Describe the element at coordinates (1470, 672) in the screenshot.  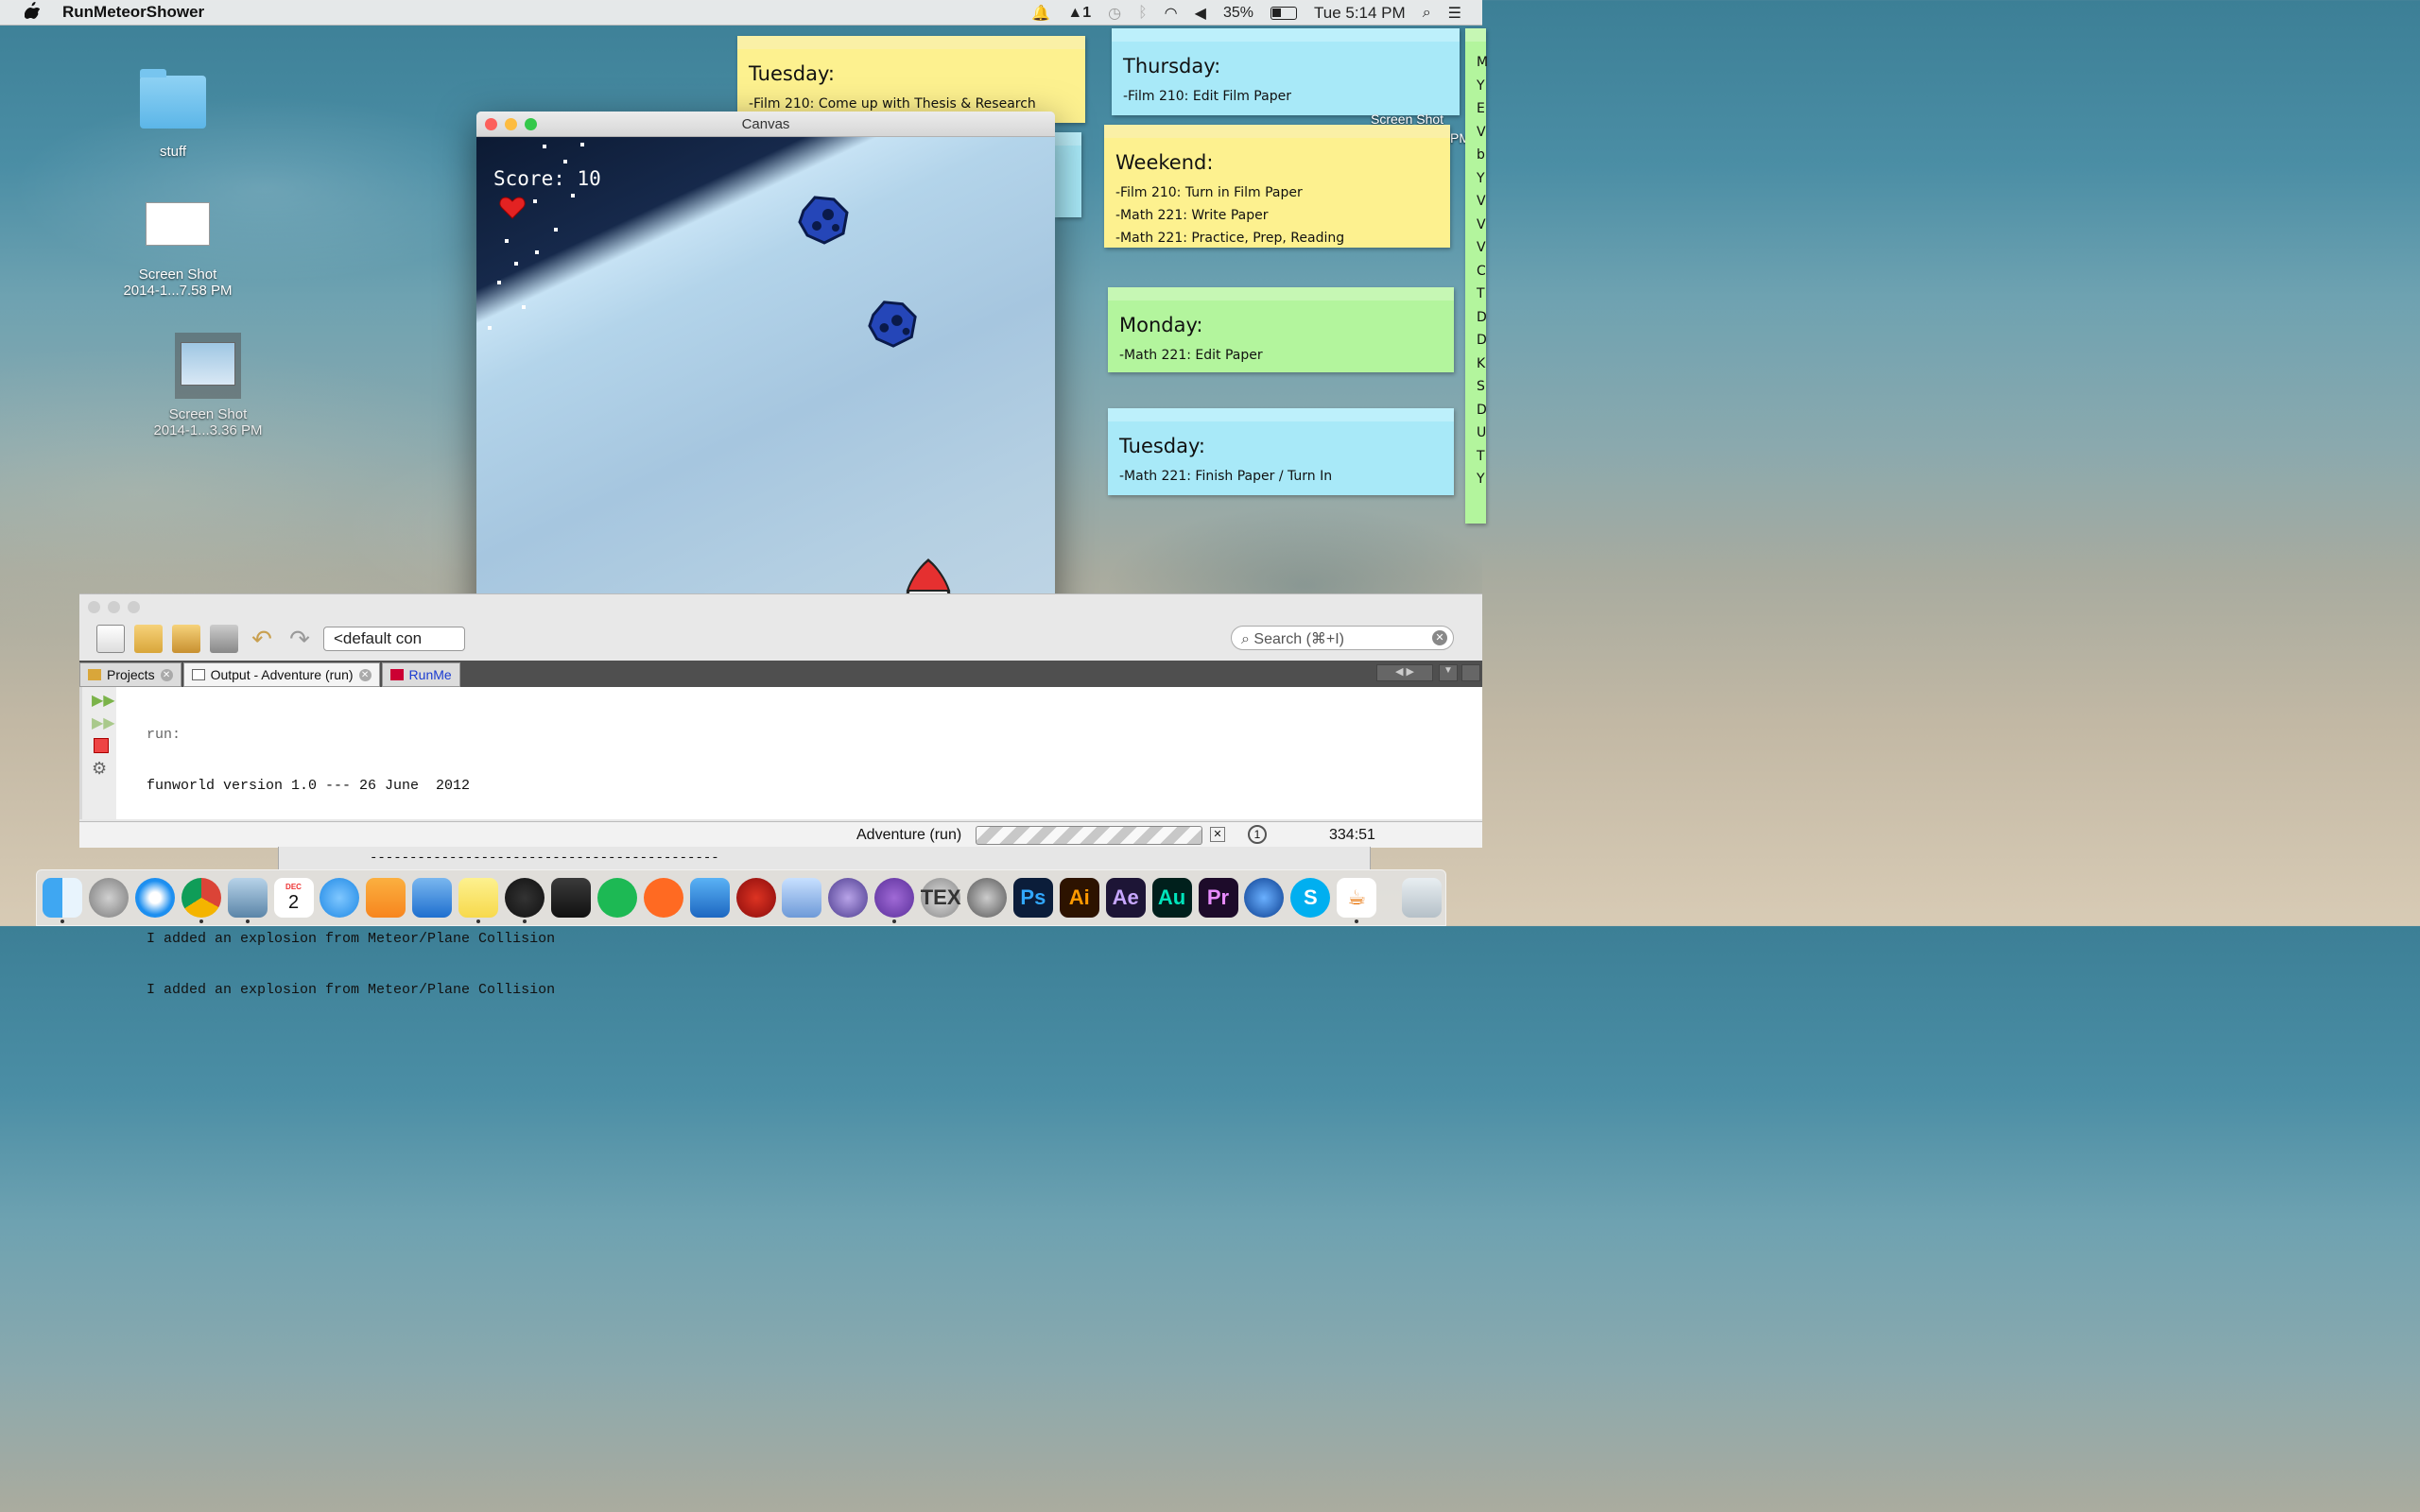
I see `maximize-panel-icon` at that location.